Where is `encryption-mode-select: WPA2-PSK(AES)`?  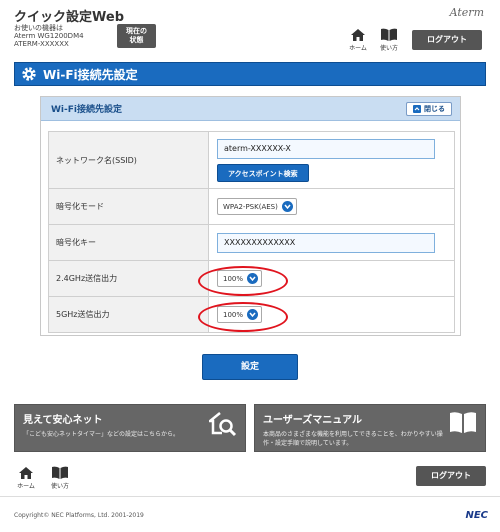 encryption-mode-select: WPA2-PSK(AES) is located at coordinates (257, 206).